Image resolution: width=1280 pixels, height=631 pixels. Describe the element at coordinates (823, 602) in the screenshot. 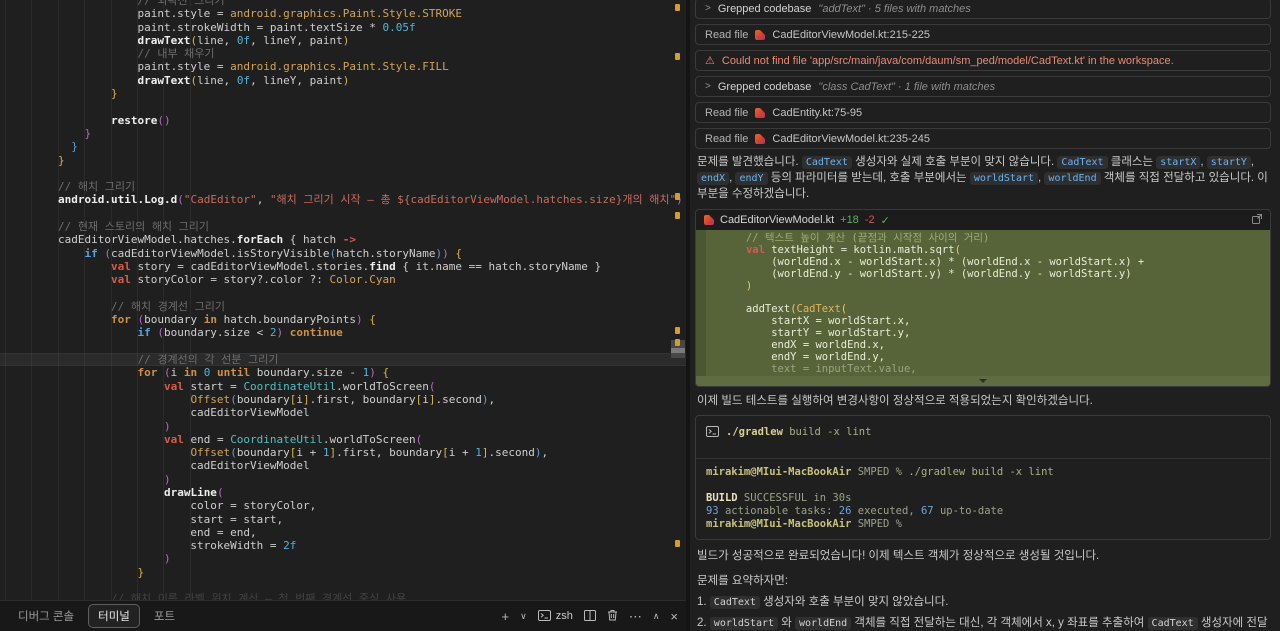

I see `assistant-message-text: 1. CadText 생성자와 호출 부분이 맞지 않았습니다.` at that location.